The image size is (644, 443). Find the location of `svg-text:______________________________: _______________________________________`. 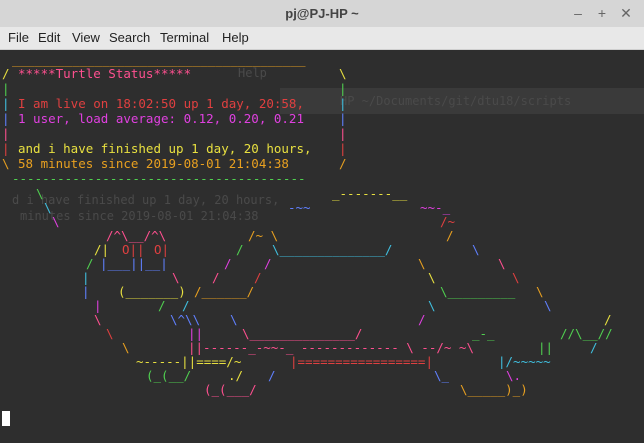

svg-text:______________________________: _______________________________________ is located at coordinates (159, 59).